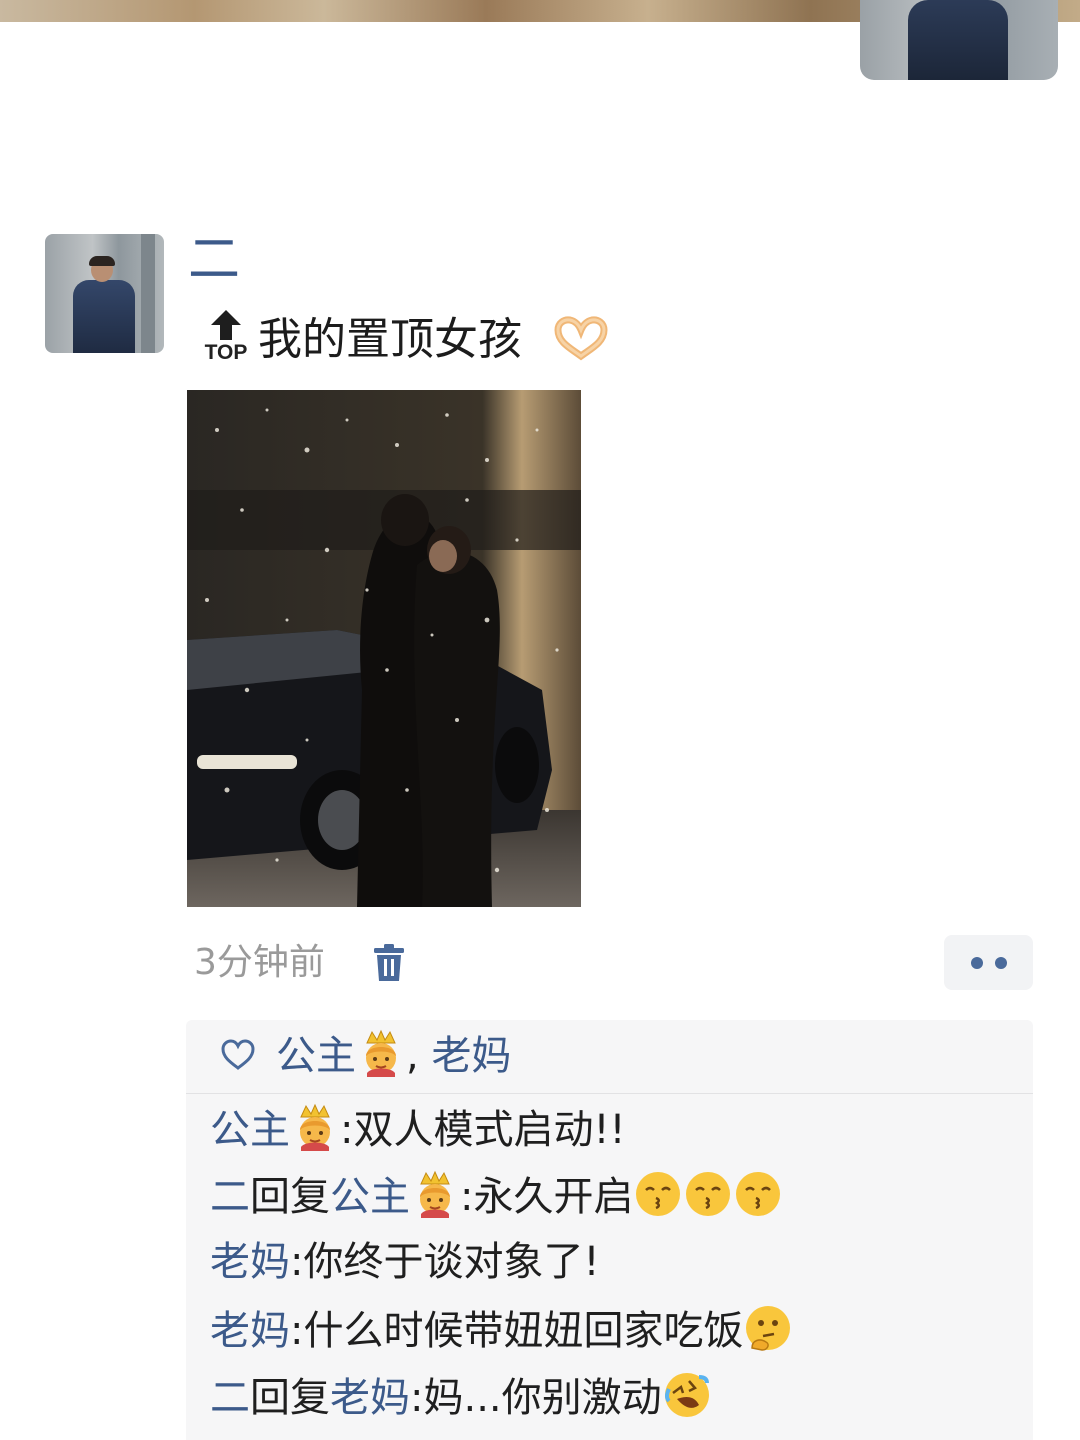  What do you see at coordinates (687, 1395) in the screenshot?
I see `rolling-laughing-emoji` at bounding box center [687, 1395].